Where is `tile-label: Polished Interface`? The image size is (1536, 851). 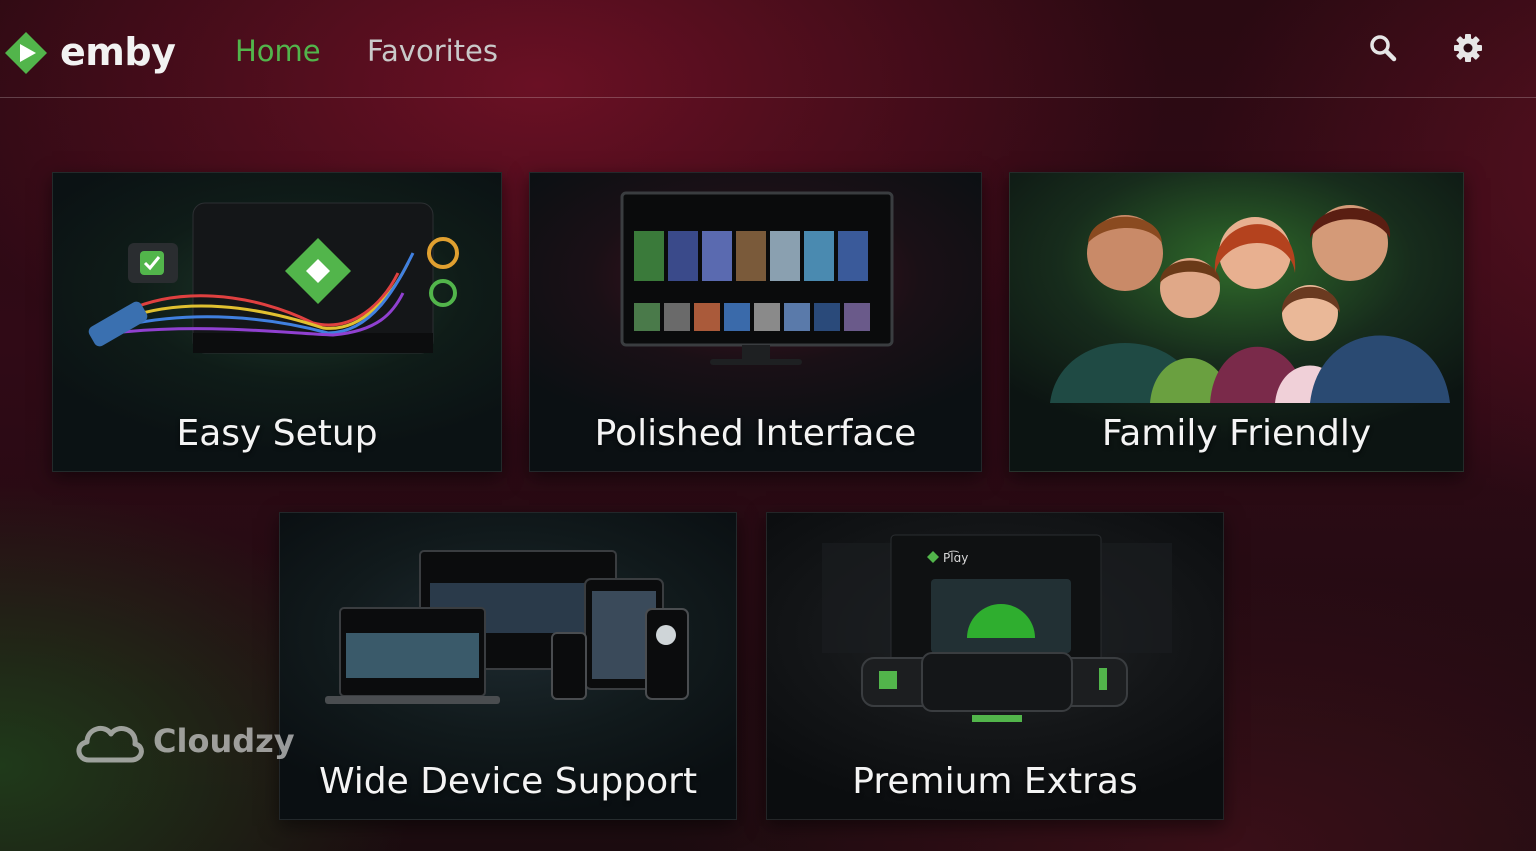 tile-label: Polished Interface is located at coordinates (755, 433).